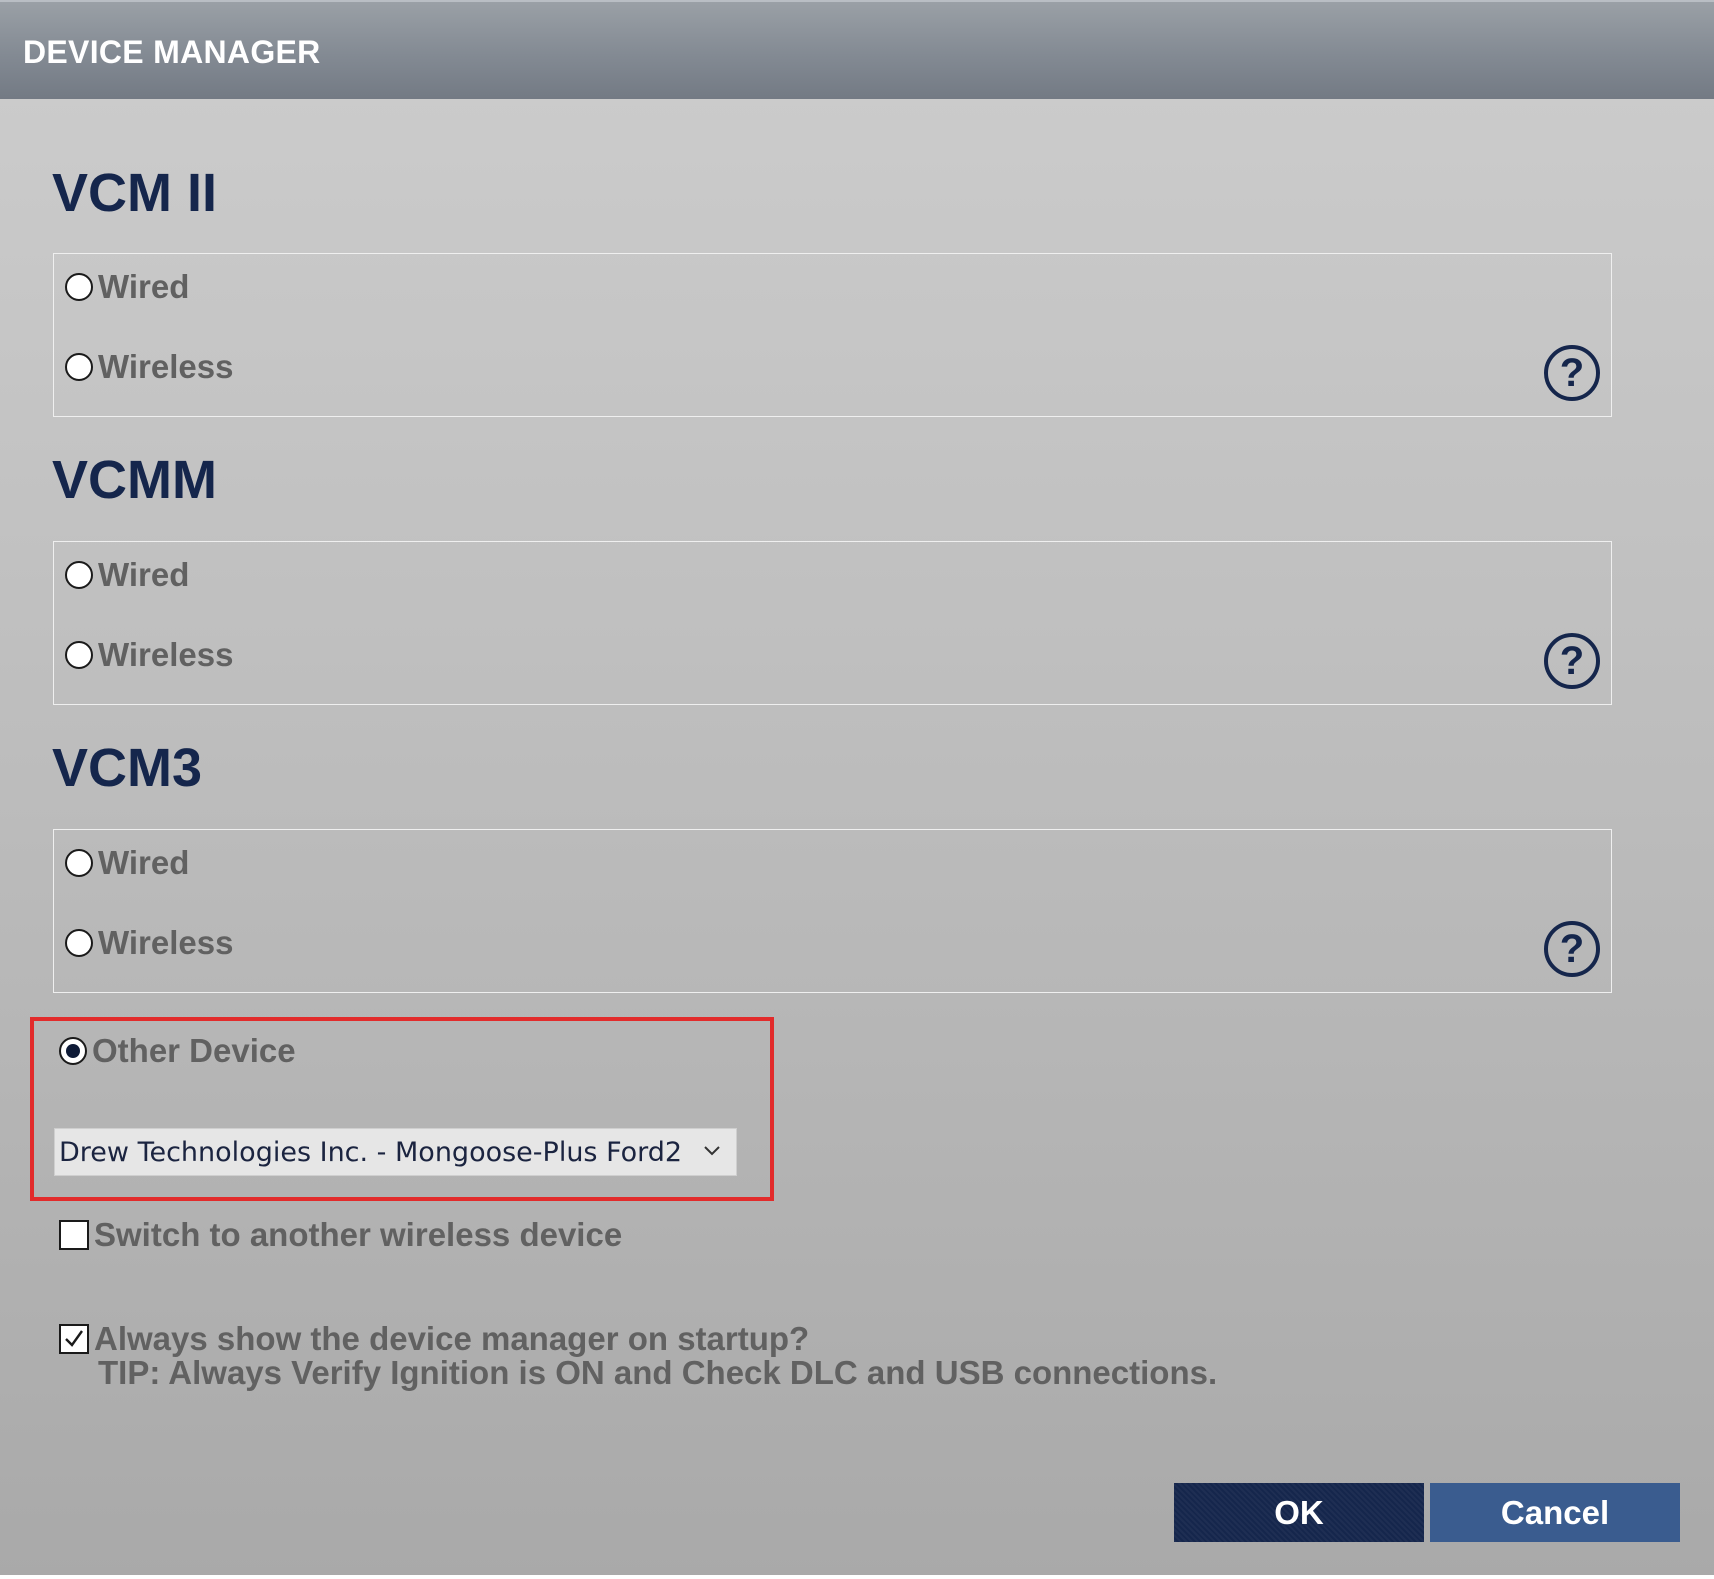  I want to click on section-title-vcmm: VCMM, so click(134, 480).